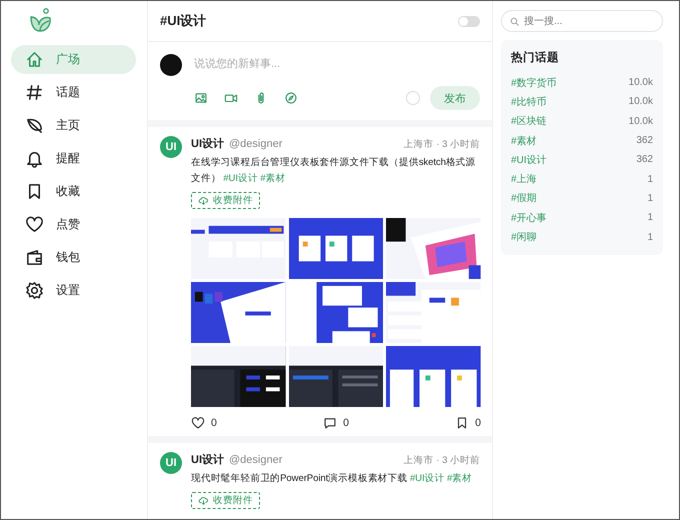  What do you see at coordinates (529, 121) in the screenshot?
I see `topic-link: #区块链` at bounding box center [529, 121].